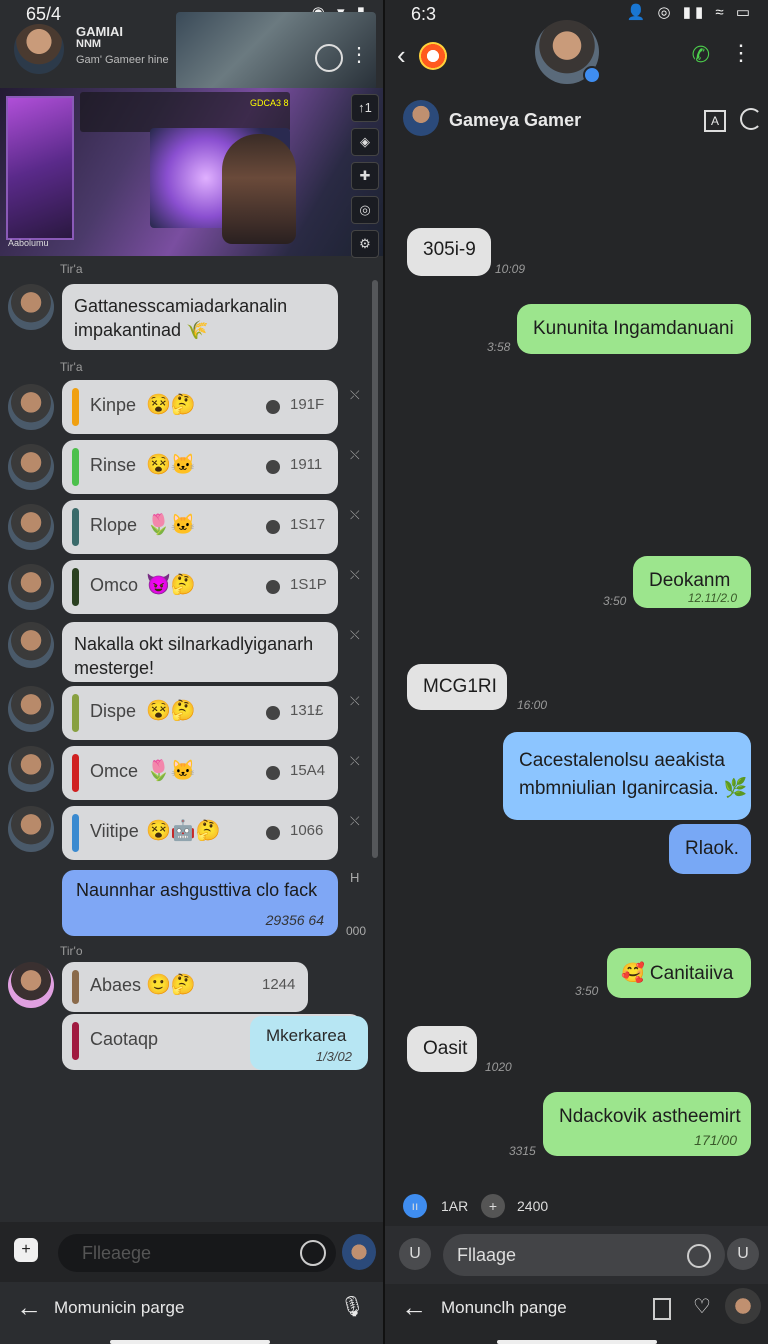 The height and width of the screenshot is (1344, 768). Describe the element at coordinates (743, 1254) in the screenshot. I see `voice-icon: U` at that location.